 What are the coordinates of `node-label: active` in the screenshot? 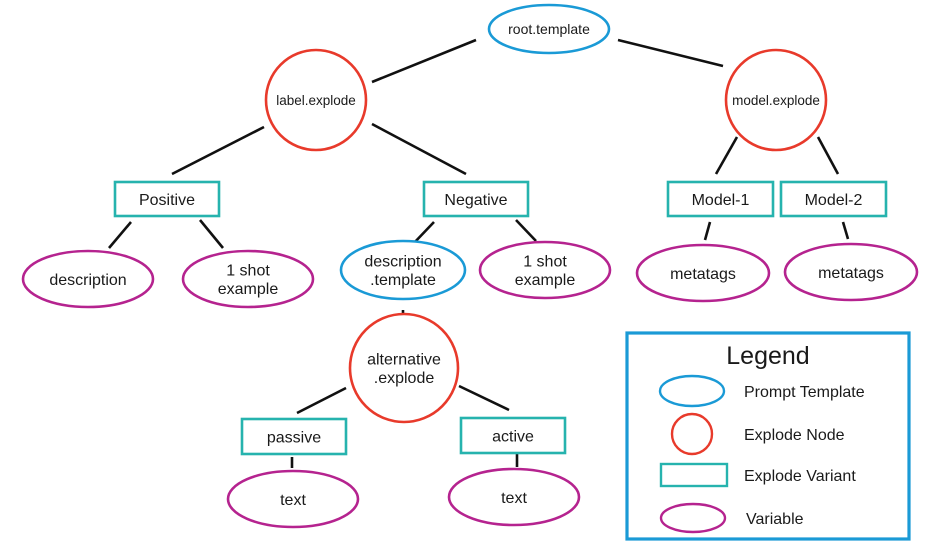 It's located at (513, 436).